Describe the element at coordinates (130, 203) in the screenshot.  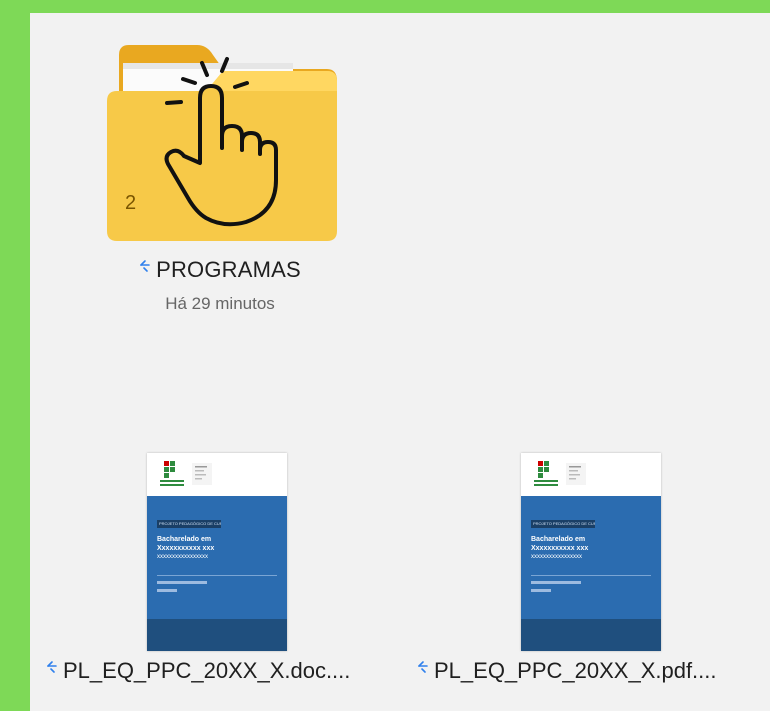
I see `folder-count-label: 2` at that location.